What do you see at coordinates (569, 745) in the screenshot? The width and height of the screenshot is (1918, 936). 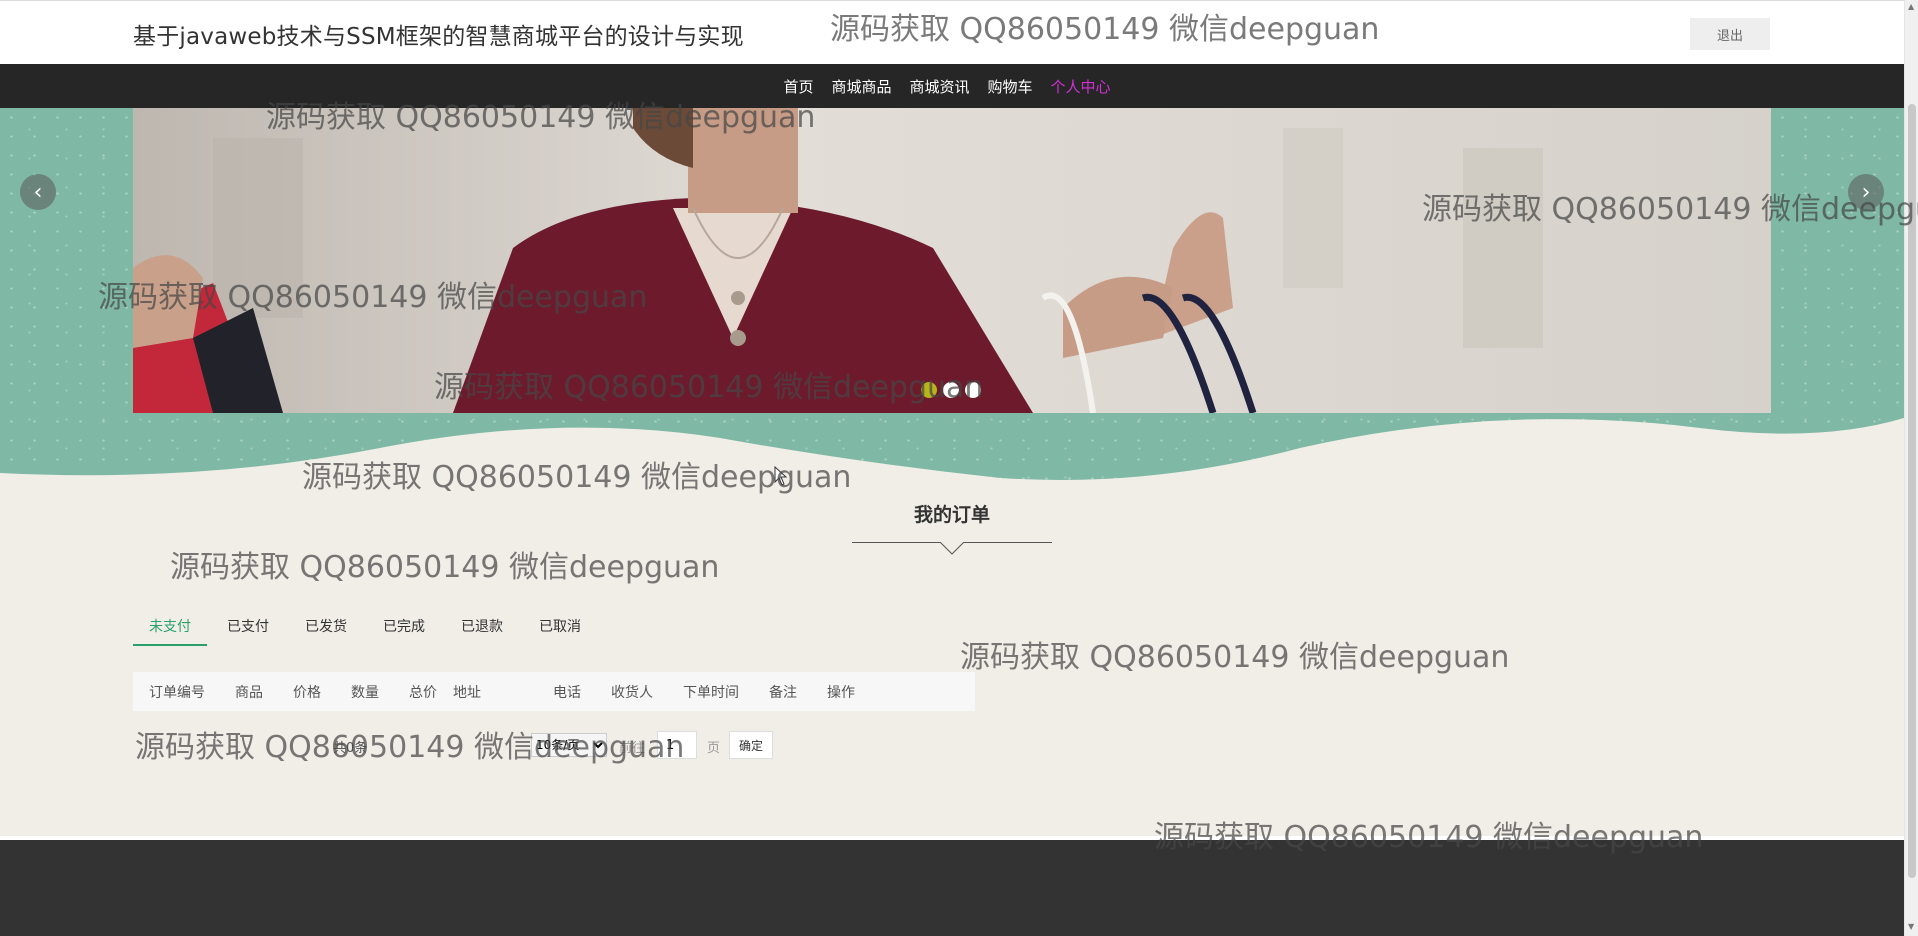 I see `page-size-select: 10条/页` at bounding box center [569, 745].